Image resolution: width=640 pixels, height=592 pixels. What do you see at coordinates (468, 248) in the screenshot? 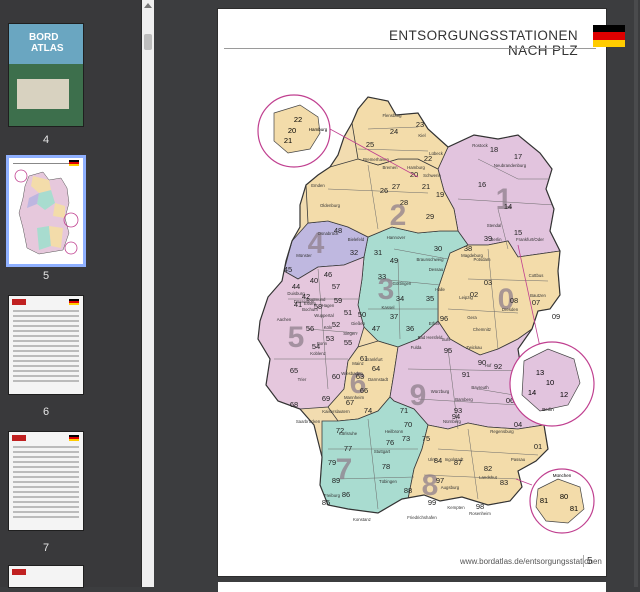
I see `plz-zone-label: 38` at bounding box center [468, 248].